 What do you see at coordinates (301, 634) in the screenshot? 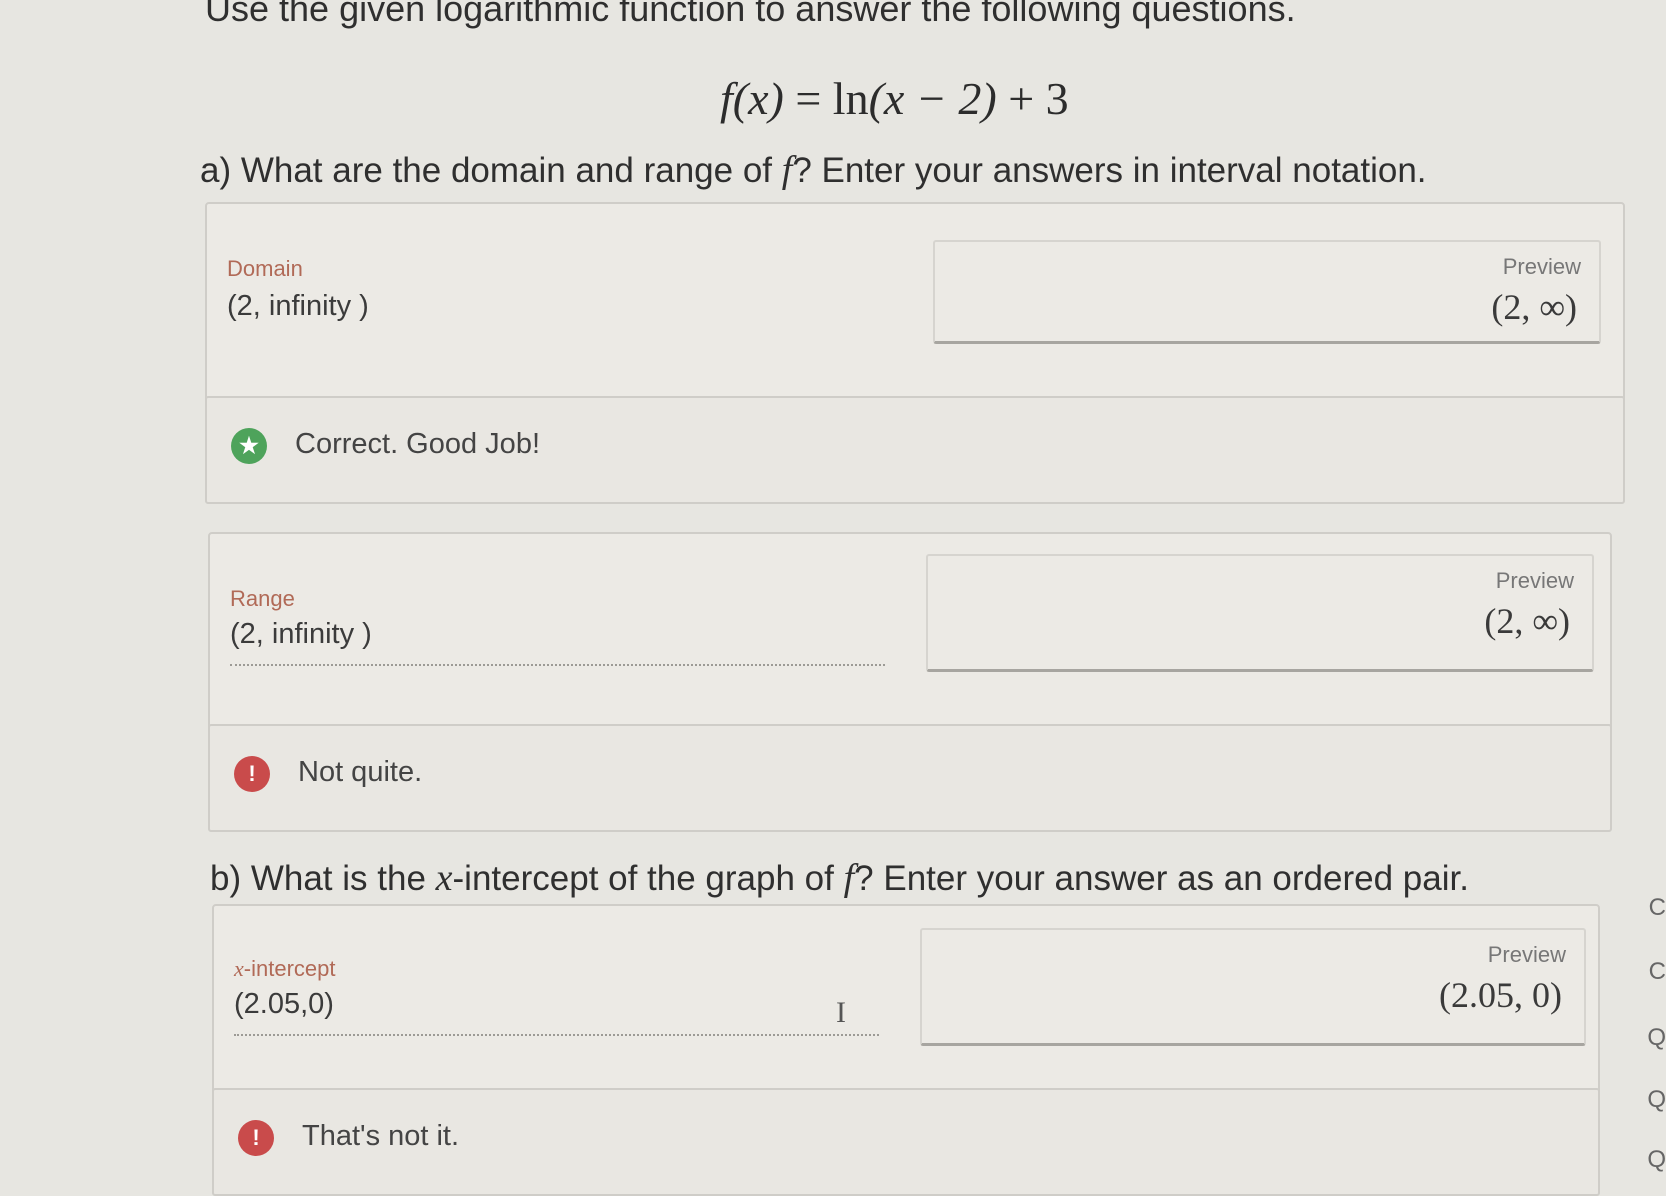
I see `range-input: (2, infinity )` at bounding box center [301, 634].